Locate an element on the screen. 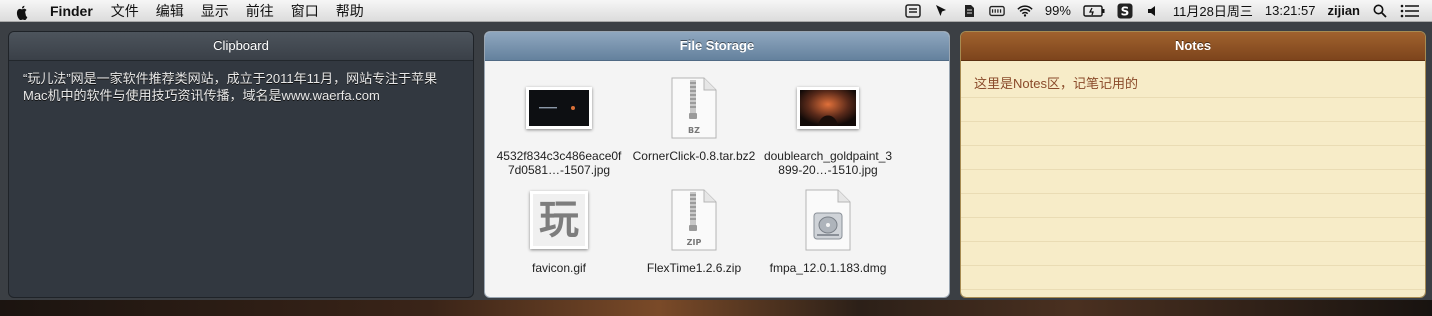 The width and height of the screenshot is (1432, 316). file-item: 4532f834c3c486eace0f7d0581…-1507.jpg is located at coordinates (559, 125).